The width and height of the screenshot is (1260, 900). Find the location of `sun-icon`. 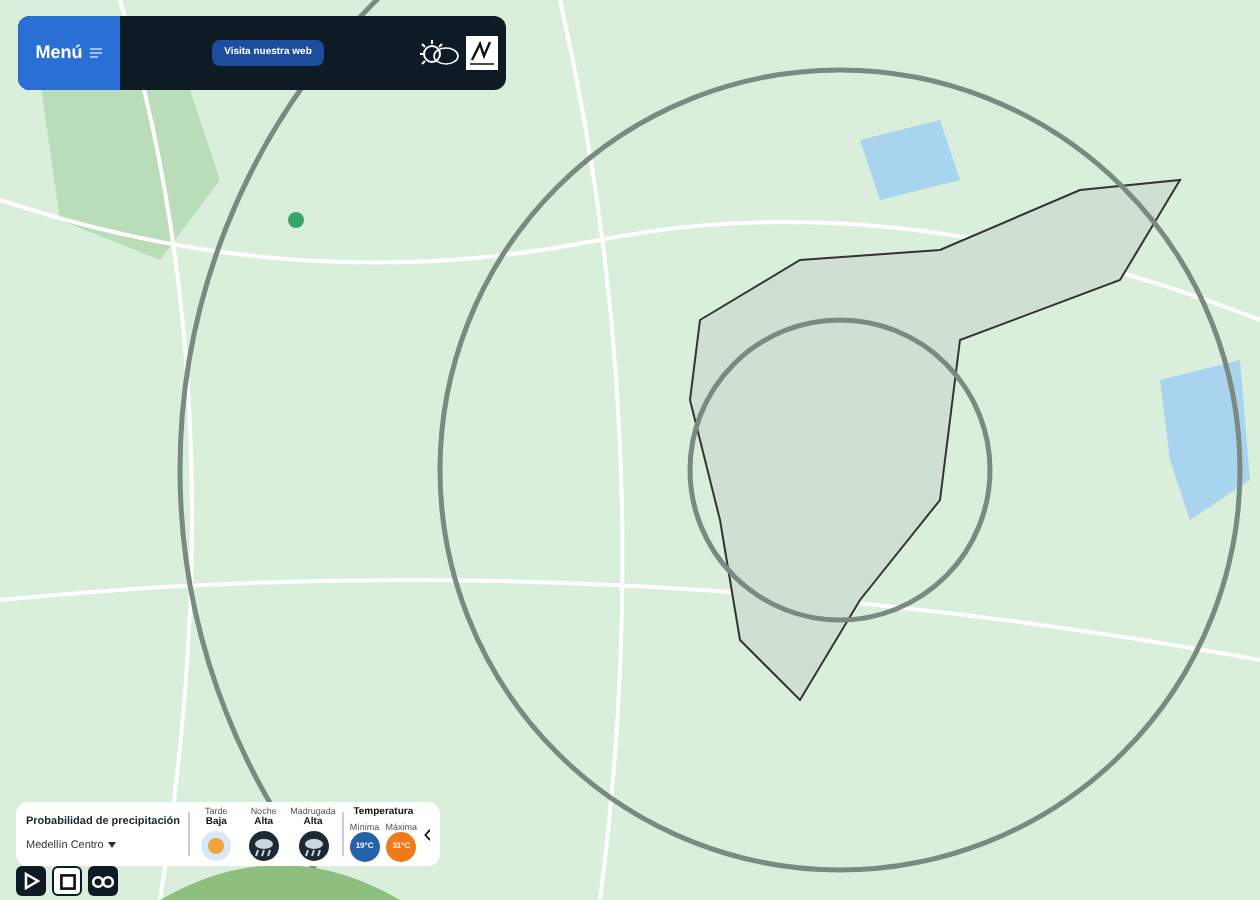

sun-icon is located at coordinates (216, 846).